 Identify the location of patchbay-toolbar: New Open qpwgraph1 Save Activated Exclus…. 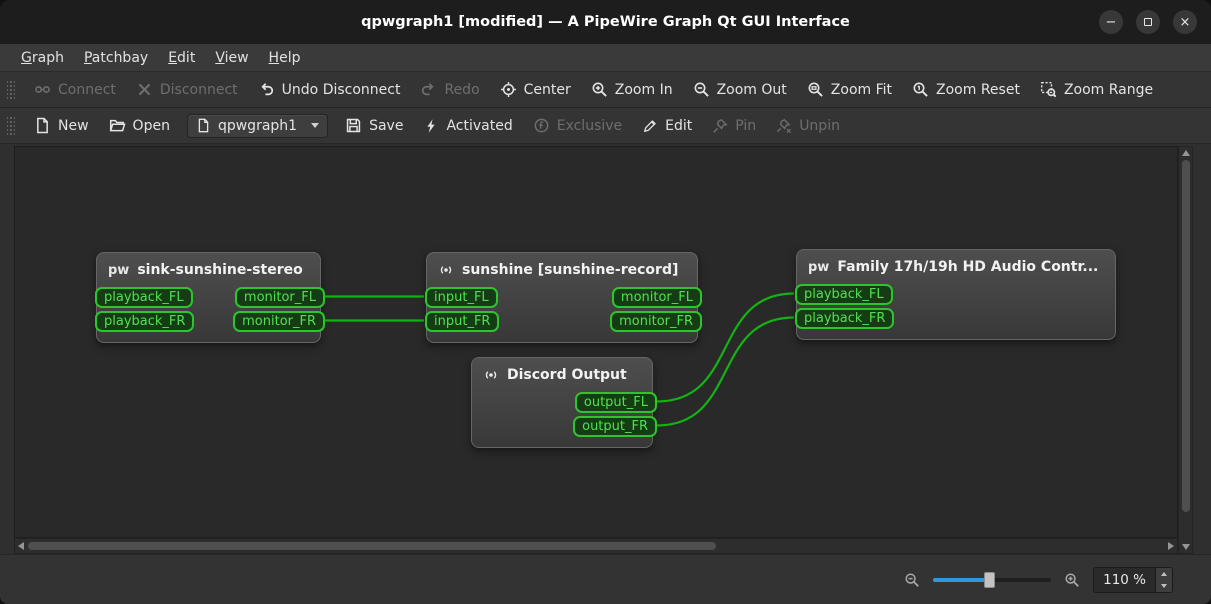
(605, 126).